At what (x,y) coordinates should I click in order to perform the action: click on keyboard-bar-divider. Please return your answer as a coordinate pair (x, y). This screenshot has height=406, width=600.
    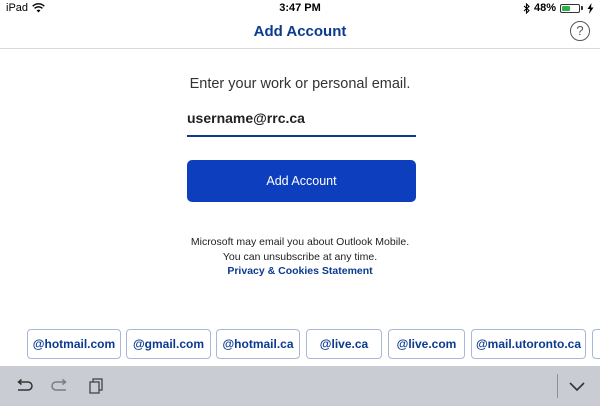
    Looking at the image, I should click on (557, 386).